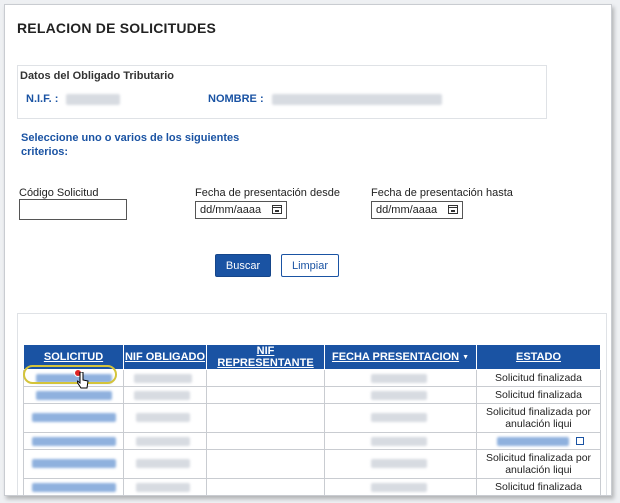  I want to click on nif-label: N.I.F. :, so click(42, 99).